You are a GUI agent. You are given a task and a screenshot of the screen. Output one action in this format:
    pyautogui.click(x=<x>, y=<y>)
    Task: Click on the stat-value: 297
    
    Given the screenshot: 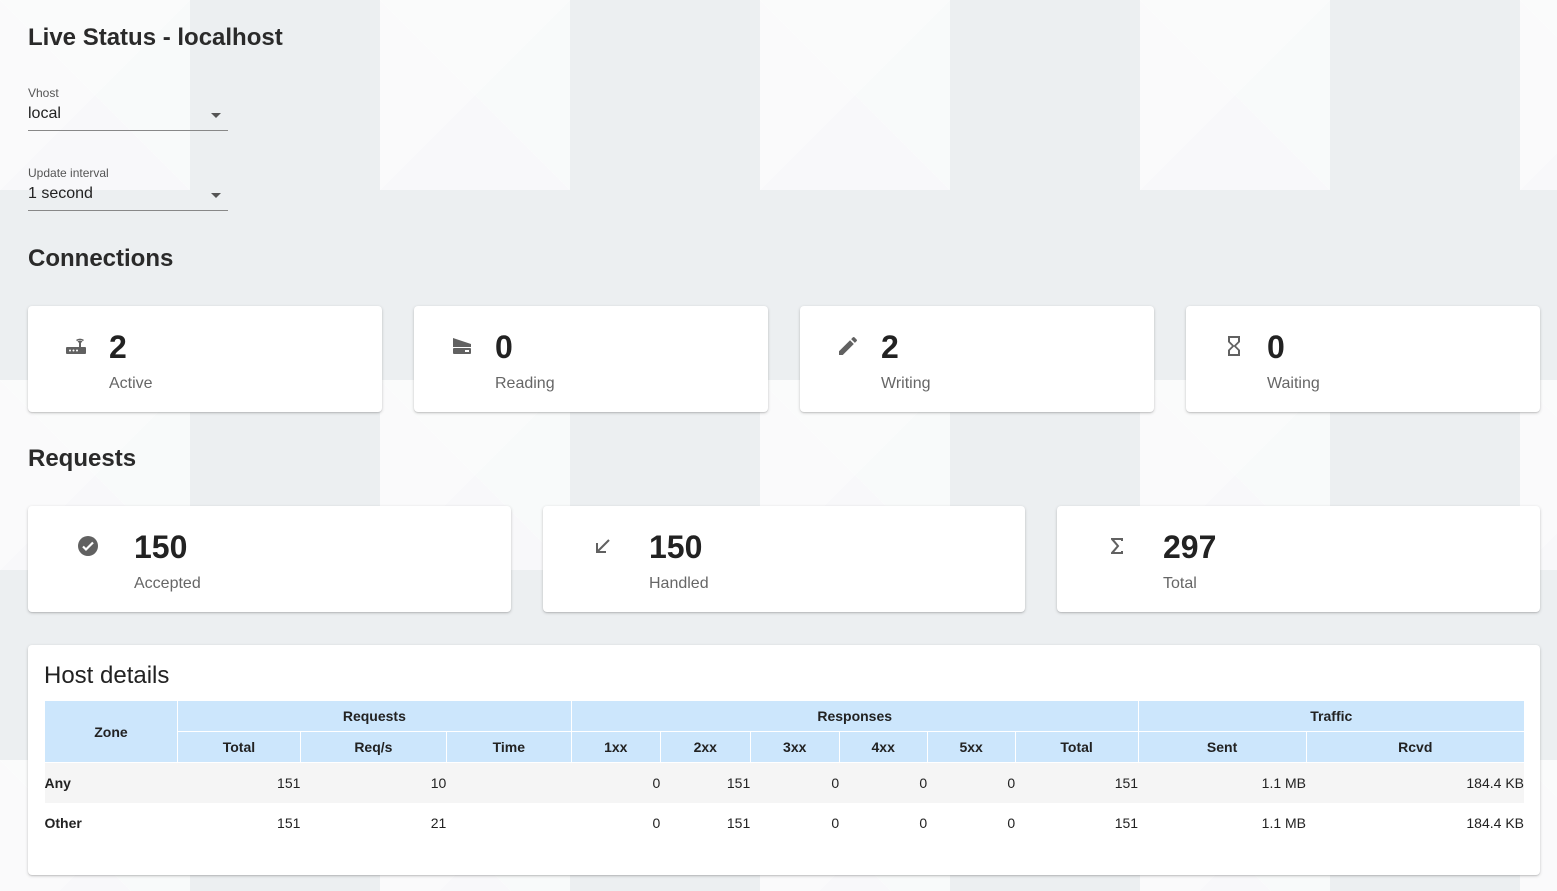 What is the action you would take?
    pyautogui.click(x=1190, y=547)
    